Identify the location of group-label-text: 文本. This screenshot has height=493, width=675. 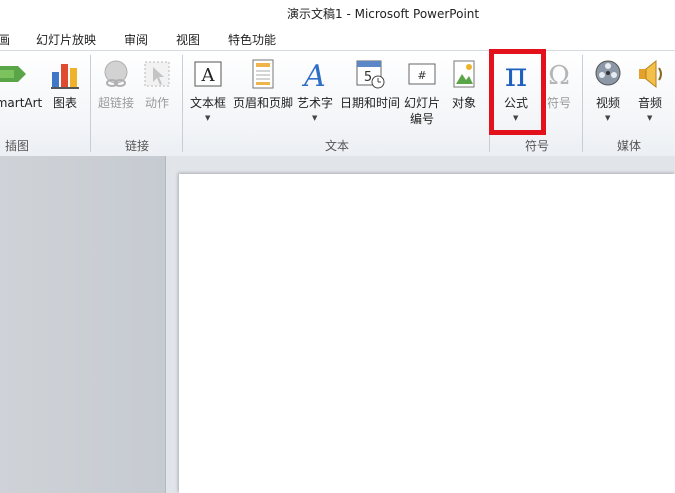
(336, 146).